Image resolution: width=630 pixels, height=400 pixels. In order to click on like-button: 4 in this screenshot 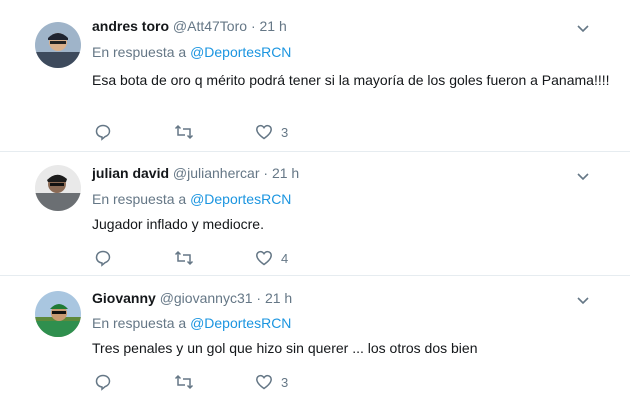, I will do `click(271, 258)`.